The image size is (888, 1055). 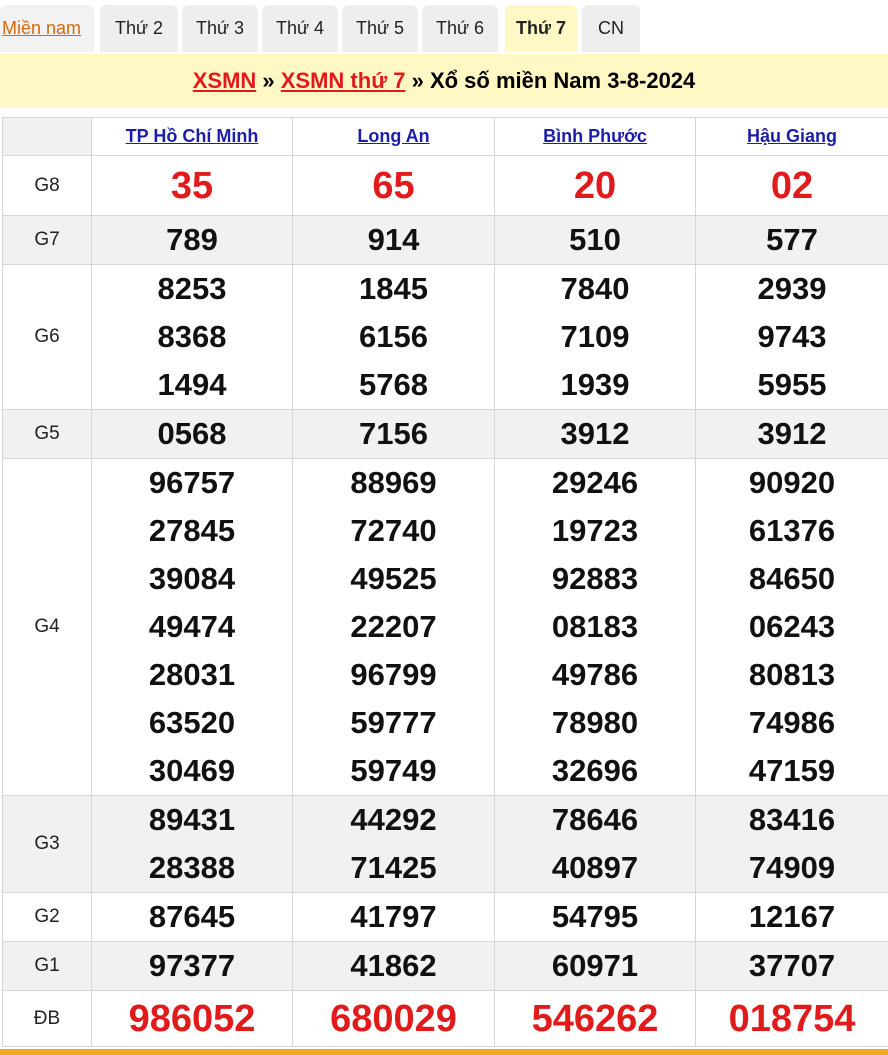 I want to click on prize-cell: 41862, so click(x=393, y=966).